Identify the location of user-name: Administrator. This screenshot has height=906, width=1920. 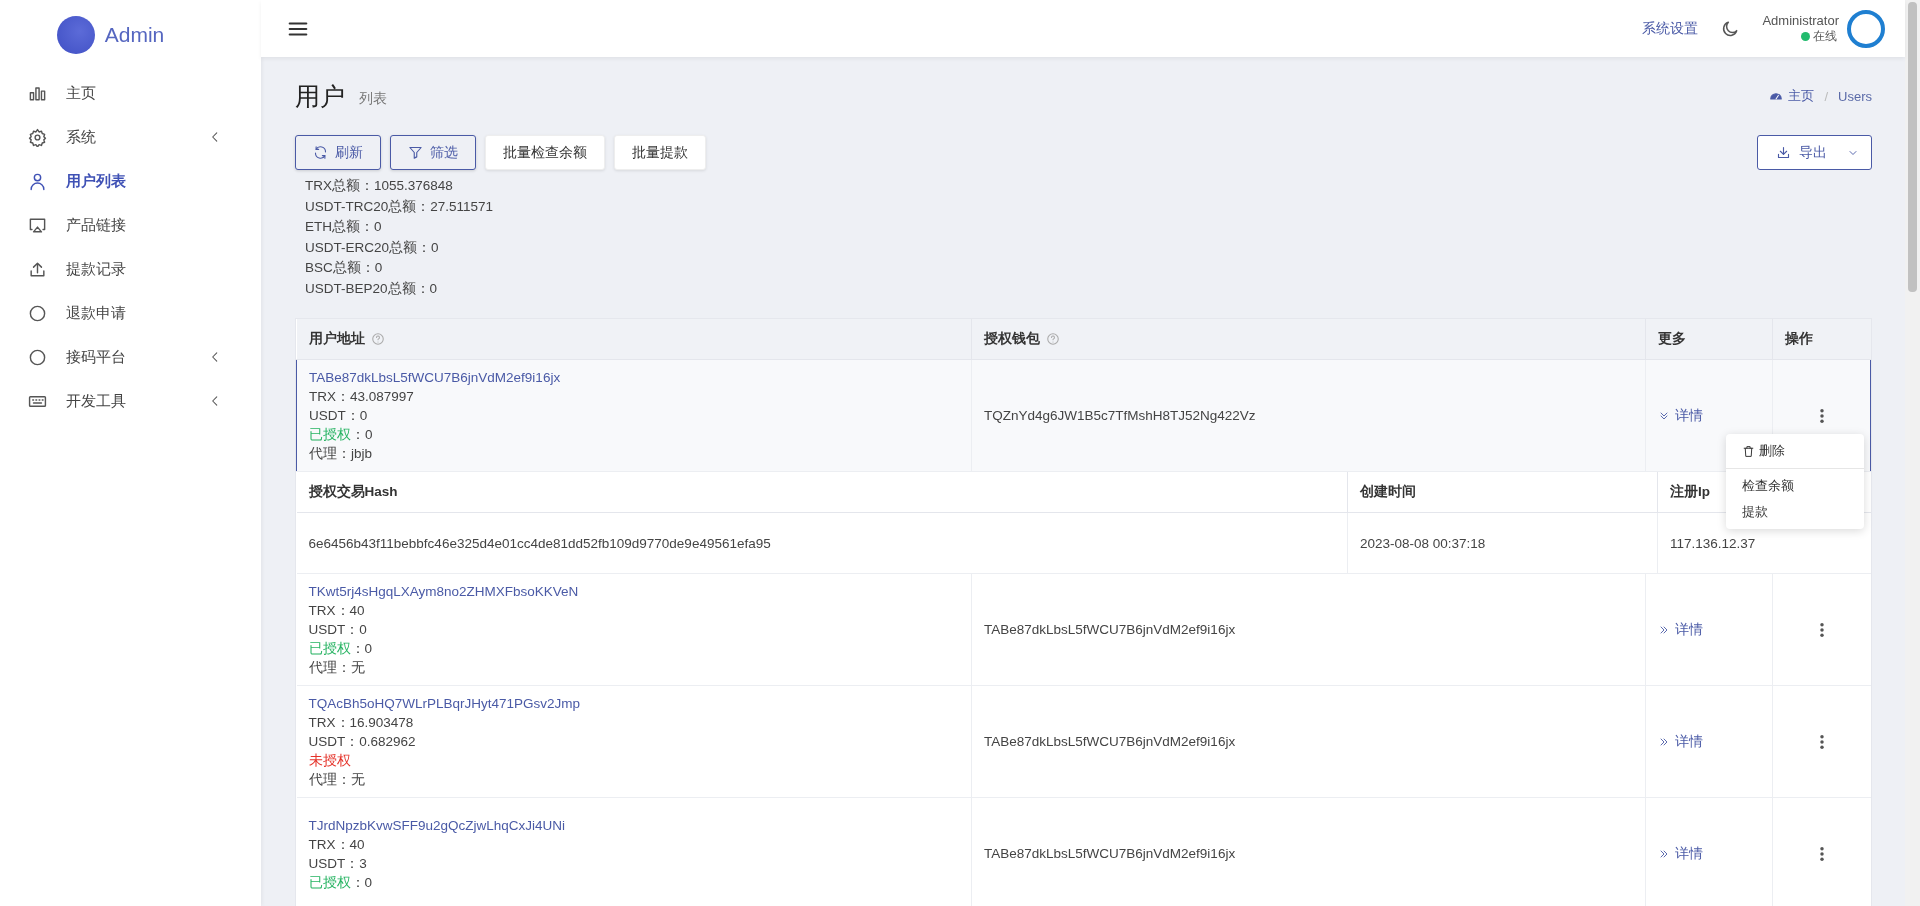
(1800, 20).